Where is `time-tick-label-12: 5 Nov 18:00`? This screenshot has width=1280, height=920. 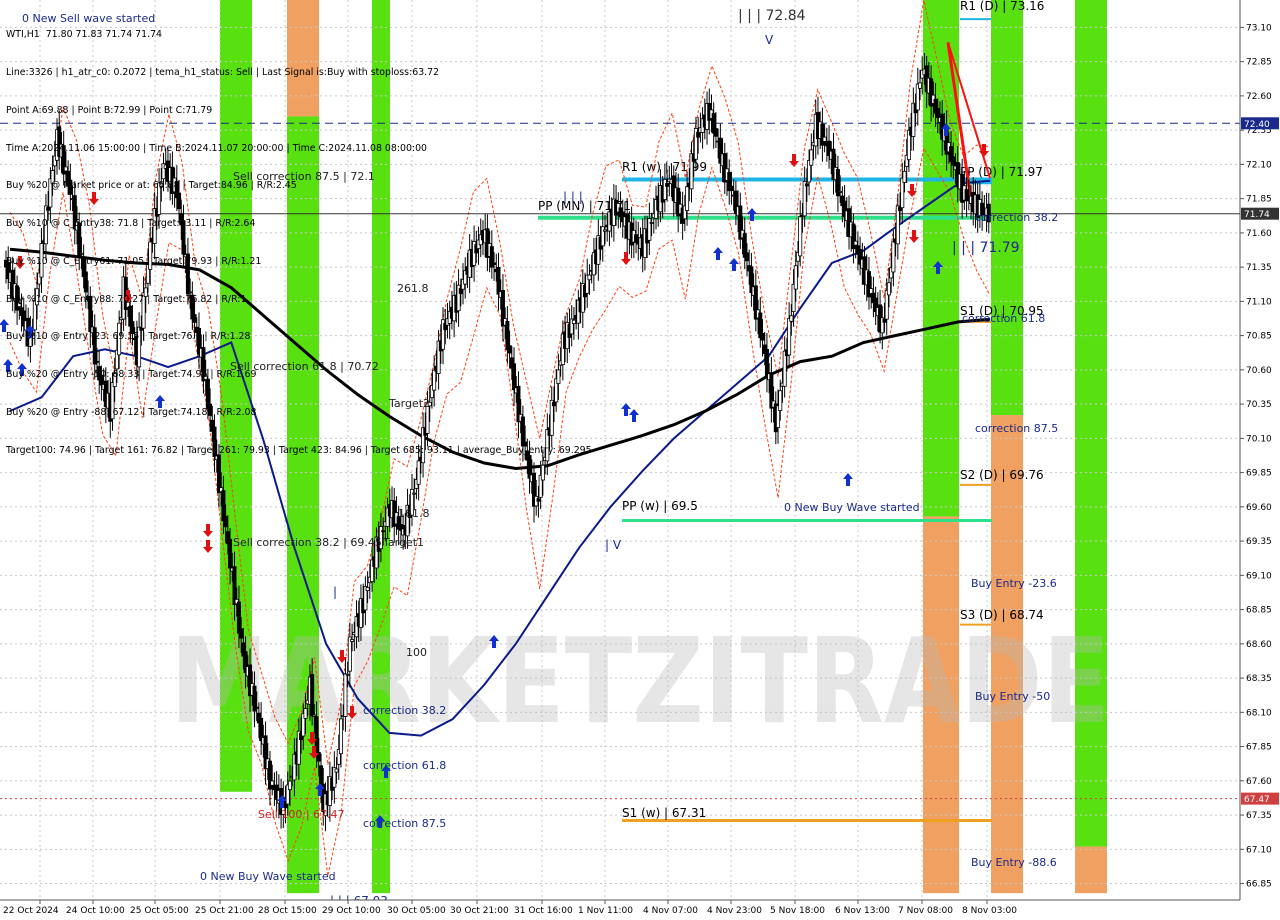
time-tick-label-12: 5 Nov 18:00 is located at coordinates (797, 911).